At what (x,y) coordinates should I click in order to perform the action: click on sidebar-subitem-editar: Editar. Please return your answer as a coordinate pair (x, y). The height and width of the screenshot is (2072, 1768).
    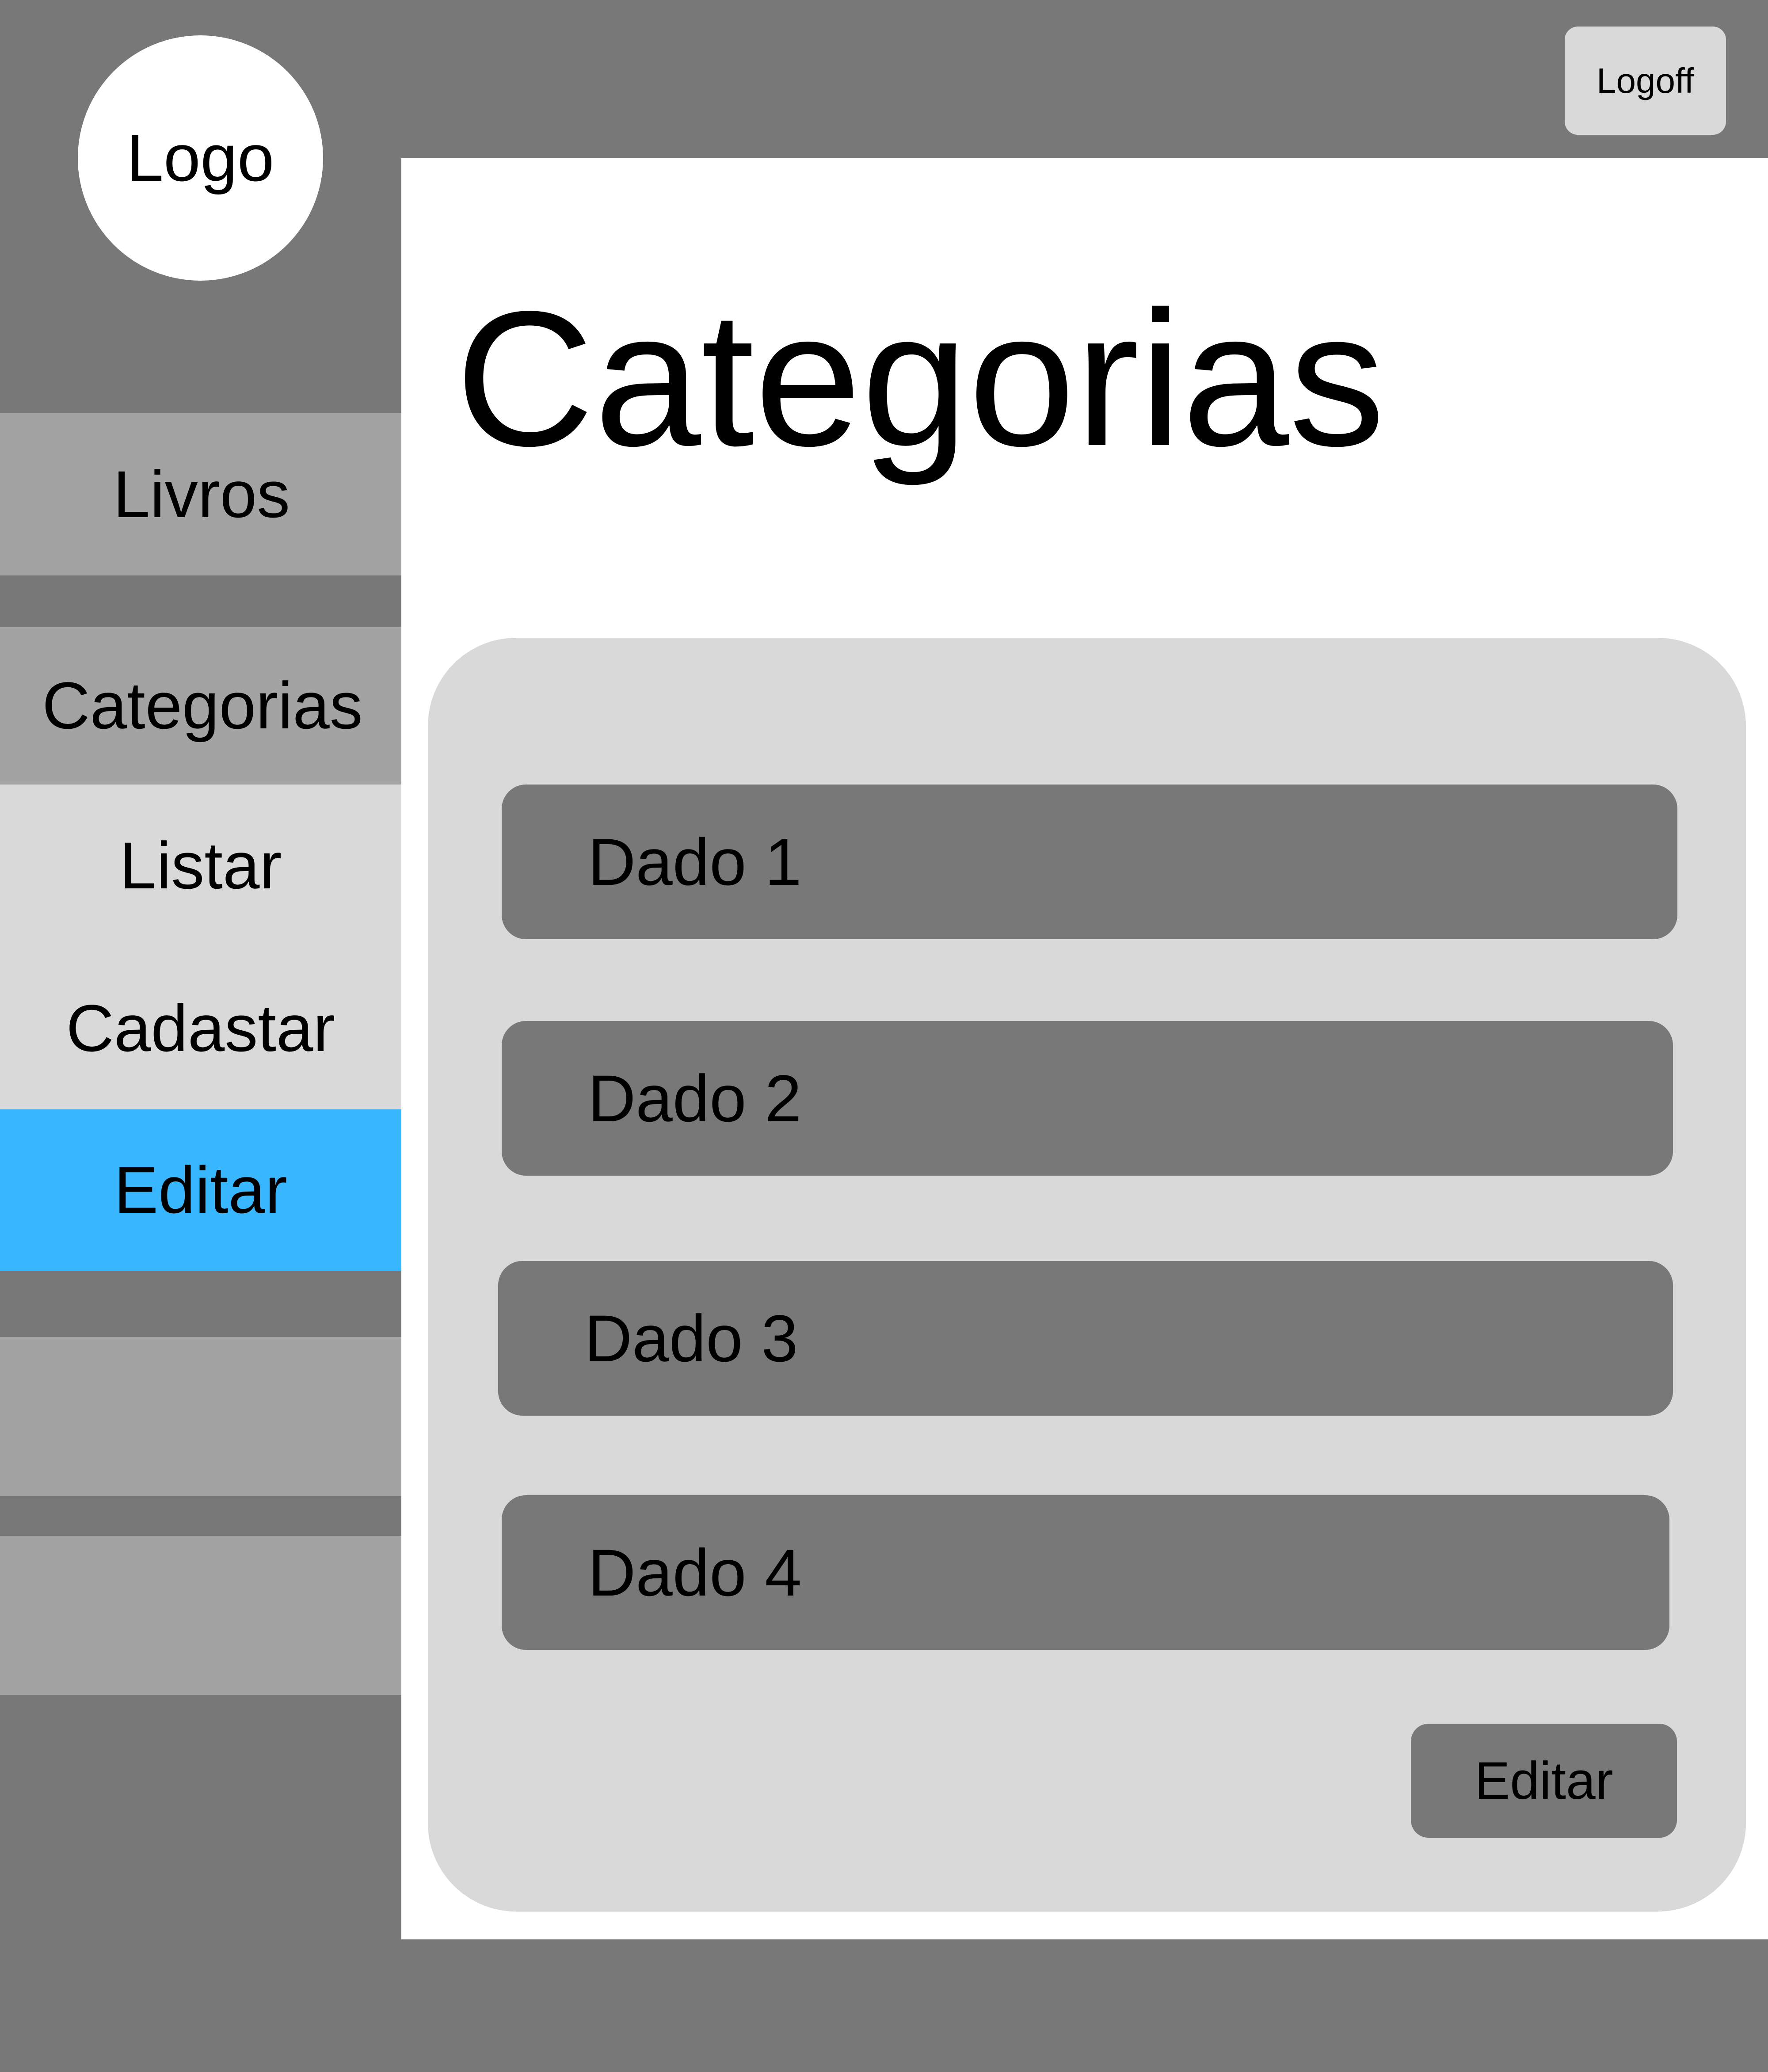
    Looking at the image, I should click on (200, 1190).